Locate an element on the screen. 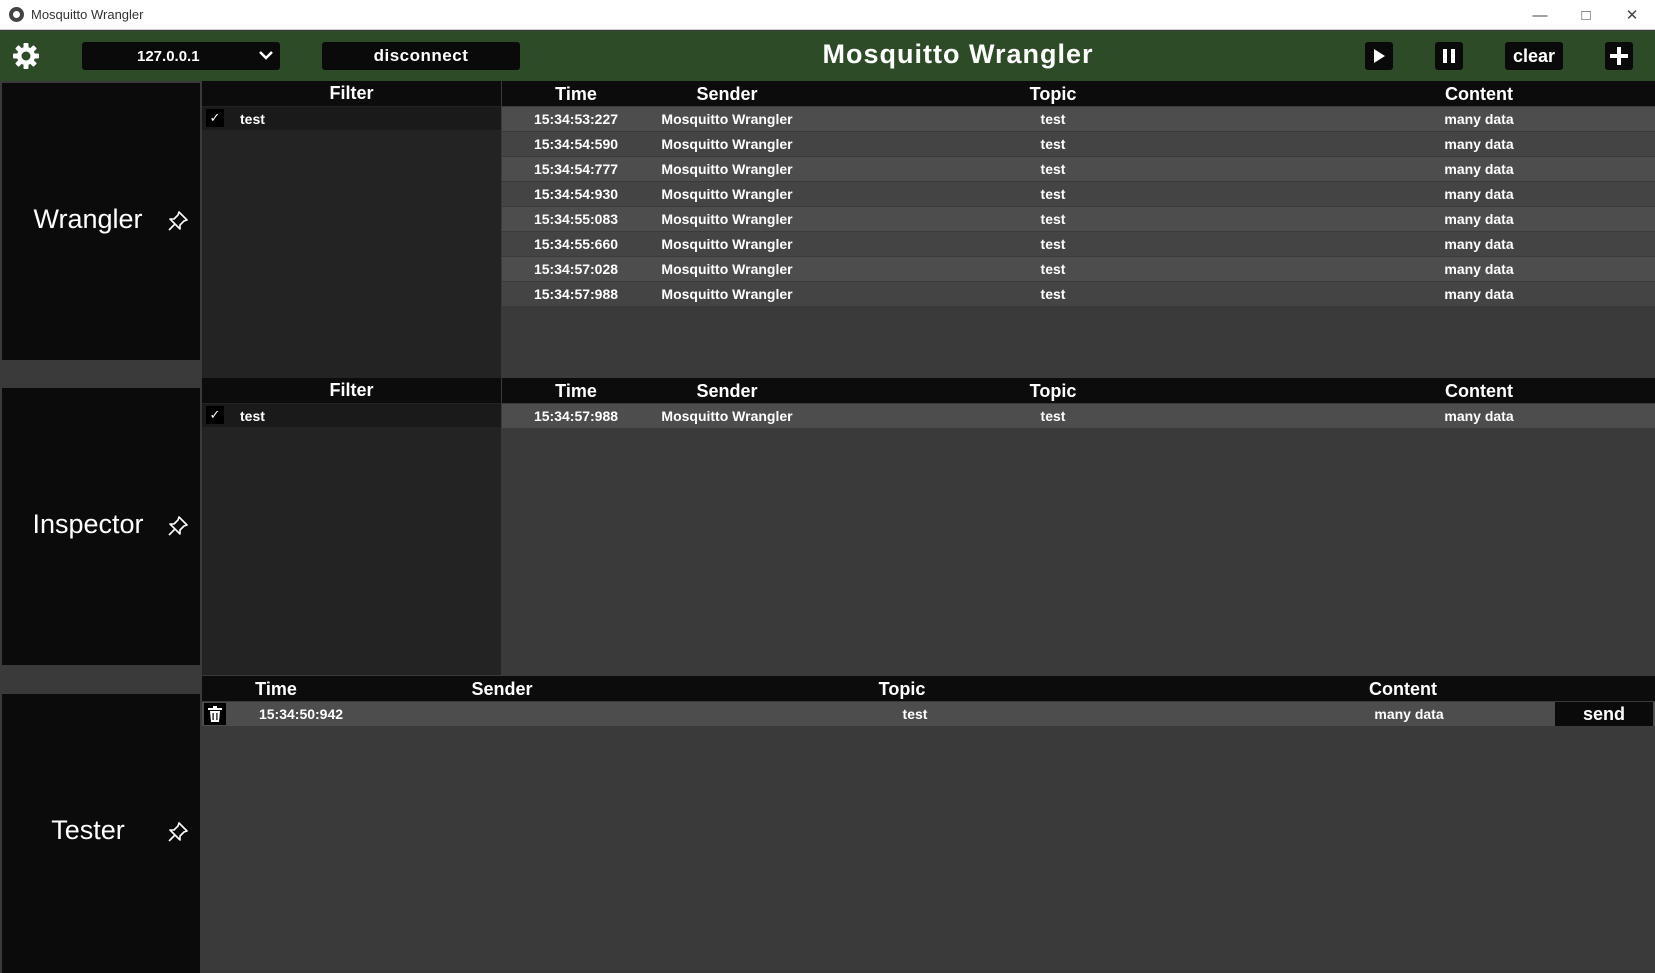 This screenshot has width=1655, height=973. side-tab-label: Wrangler is located at coordinates (88, 219).